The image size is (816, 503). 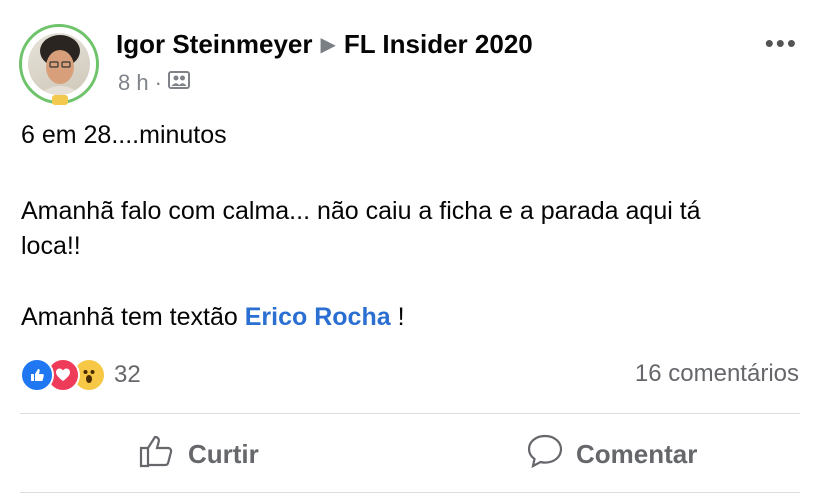 I want to click on play-arrow-icon: ▶, so click(x=328, y=45).